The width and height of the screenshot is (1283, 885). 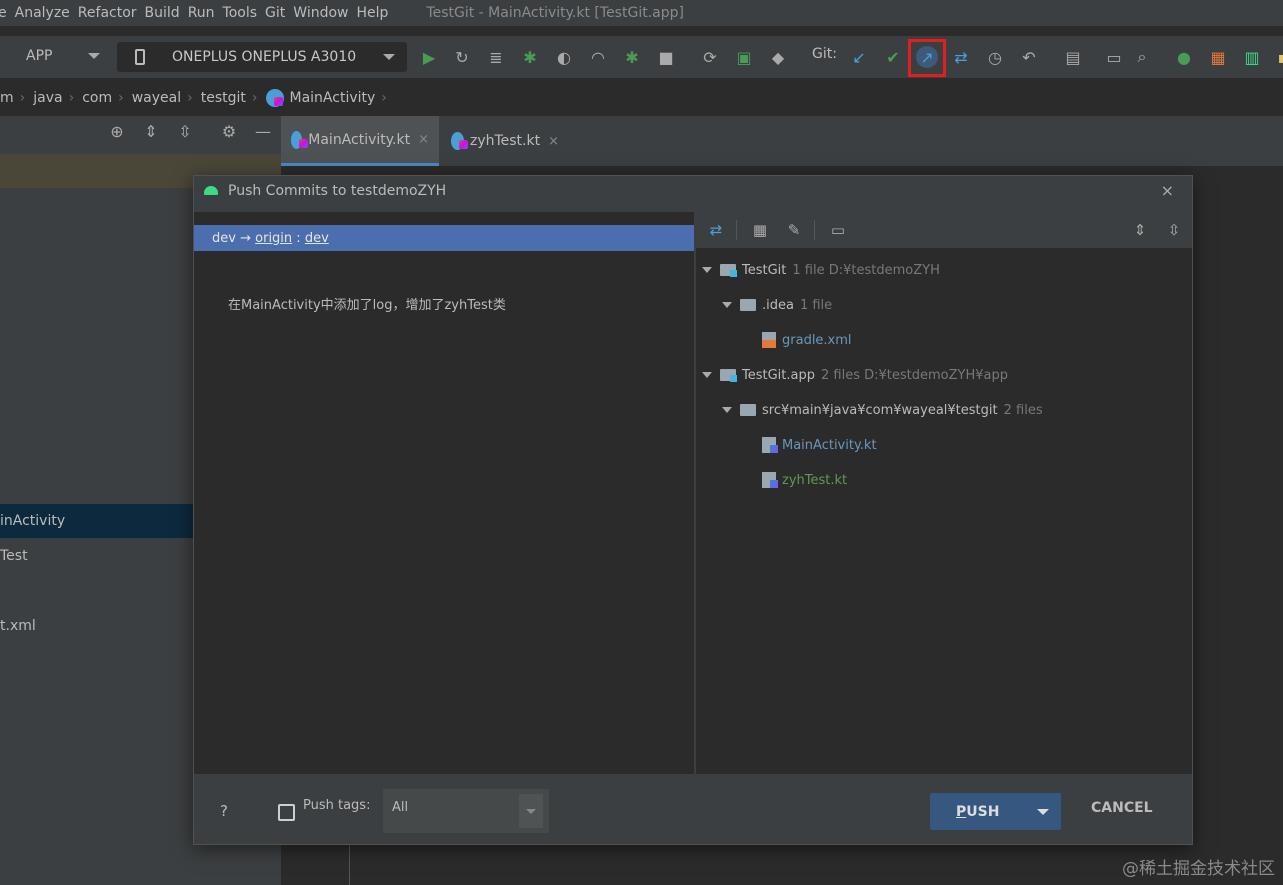 I want to click on commit-row: 在MainActivity中添加了log，增加了zyhTest类, so click(x=367, y=303).